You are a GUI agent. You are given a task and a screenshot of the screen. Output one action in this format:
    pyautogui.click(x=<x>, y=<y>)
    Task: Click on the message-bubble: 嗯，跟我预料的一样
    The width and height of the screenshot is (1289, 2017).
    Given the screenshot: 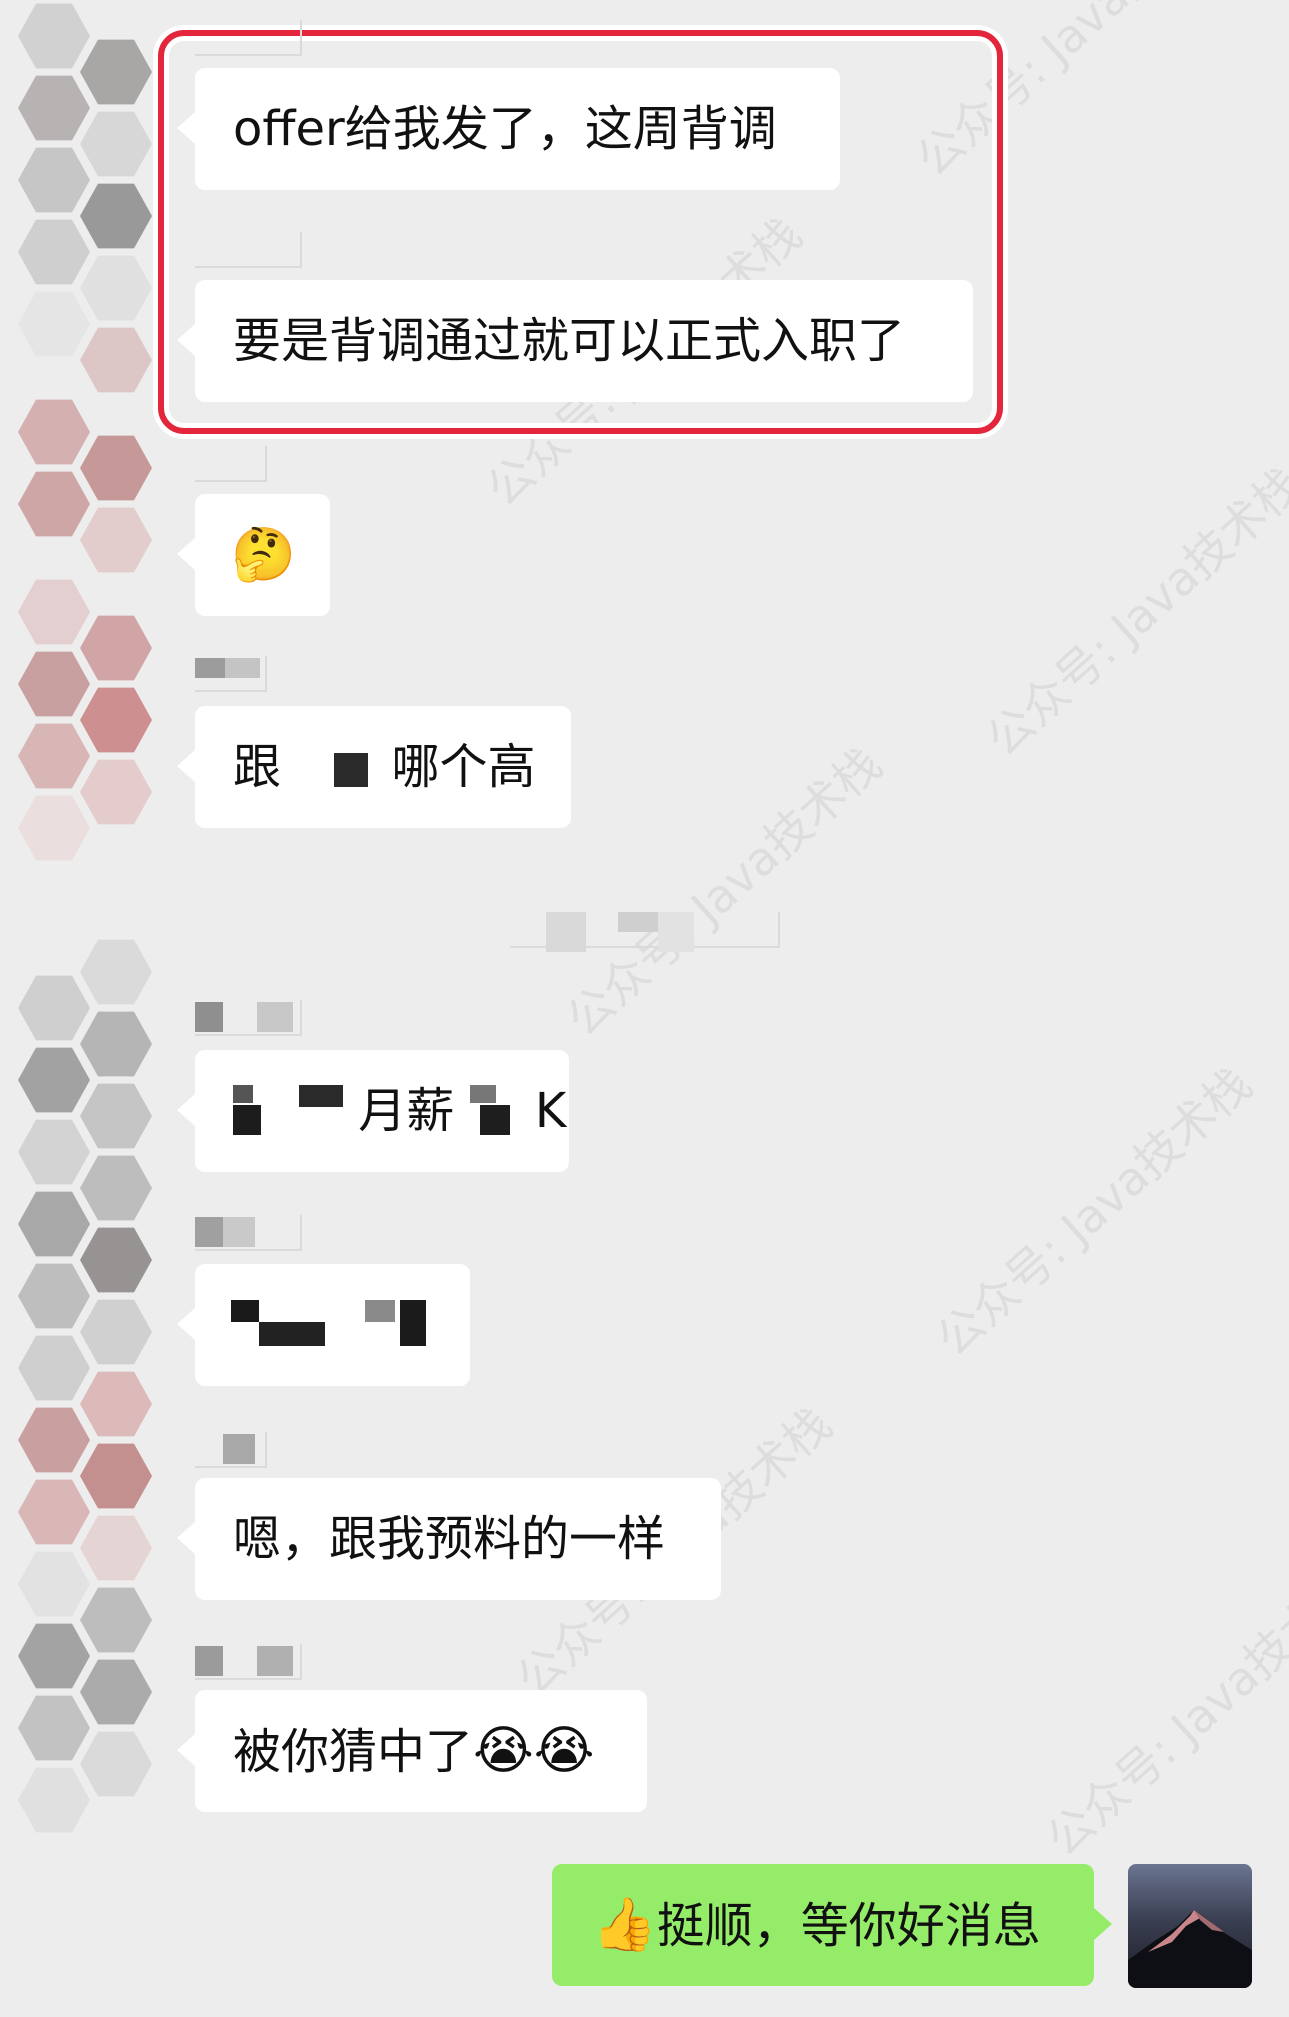 What is the action you would take?
    pyautogui.click(x=449, y=1539)
    